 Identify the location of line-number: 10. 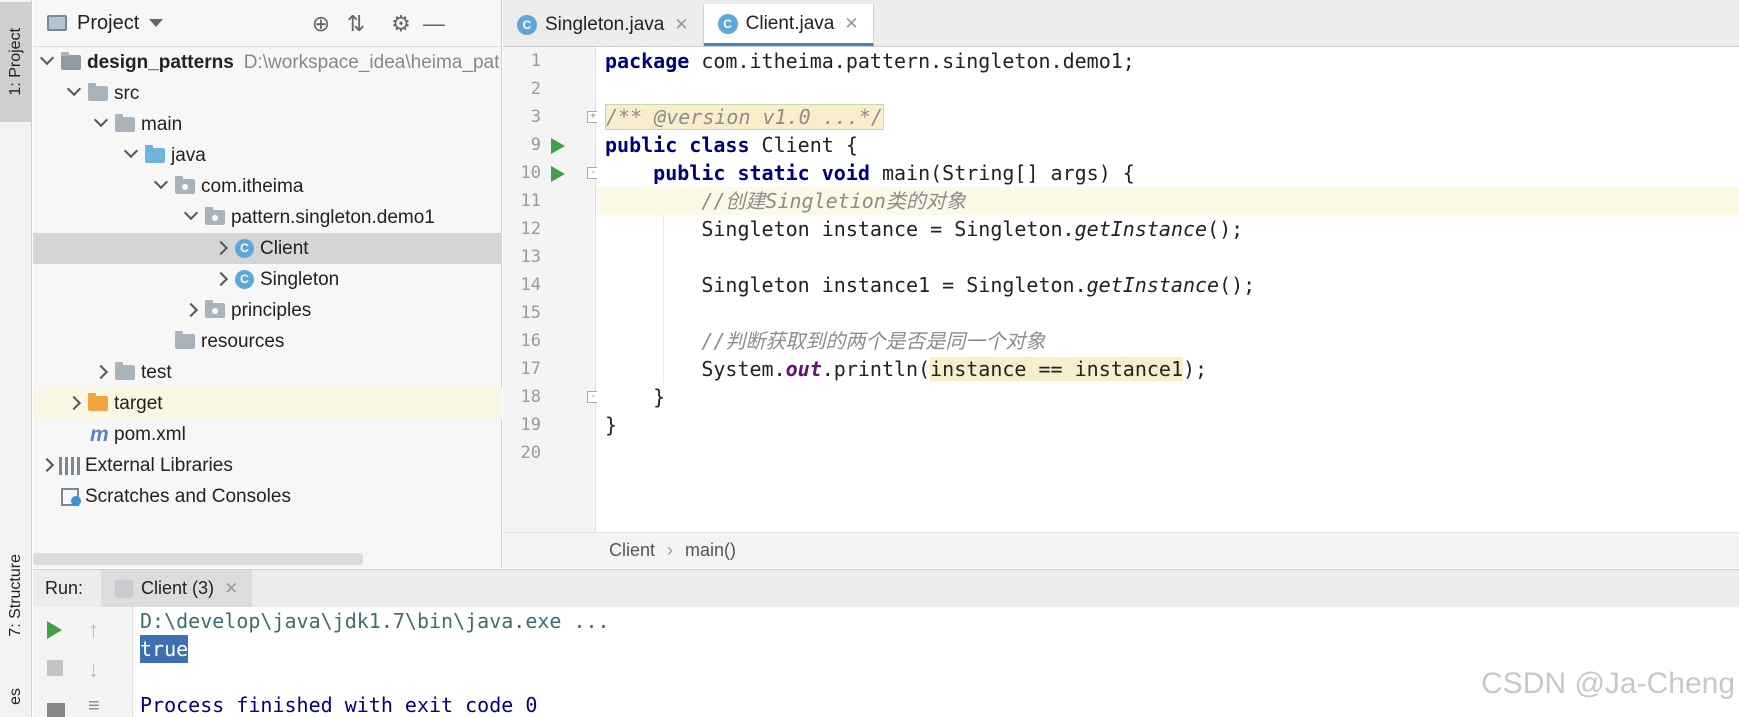
(530, 173).